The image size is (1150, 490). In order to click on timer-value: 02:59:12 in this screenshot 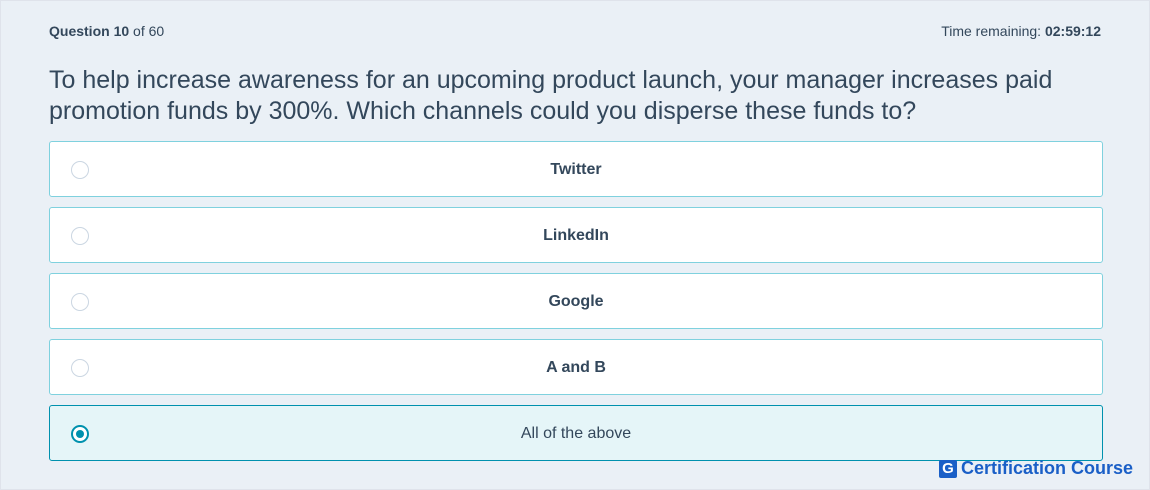, I will do `click(1072, 31)`.